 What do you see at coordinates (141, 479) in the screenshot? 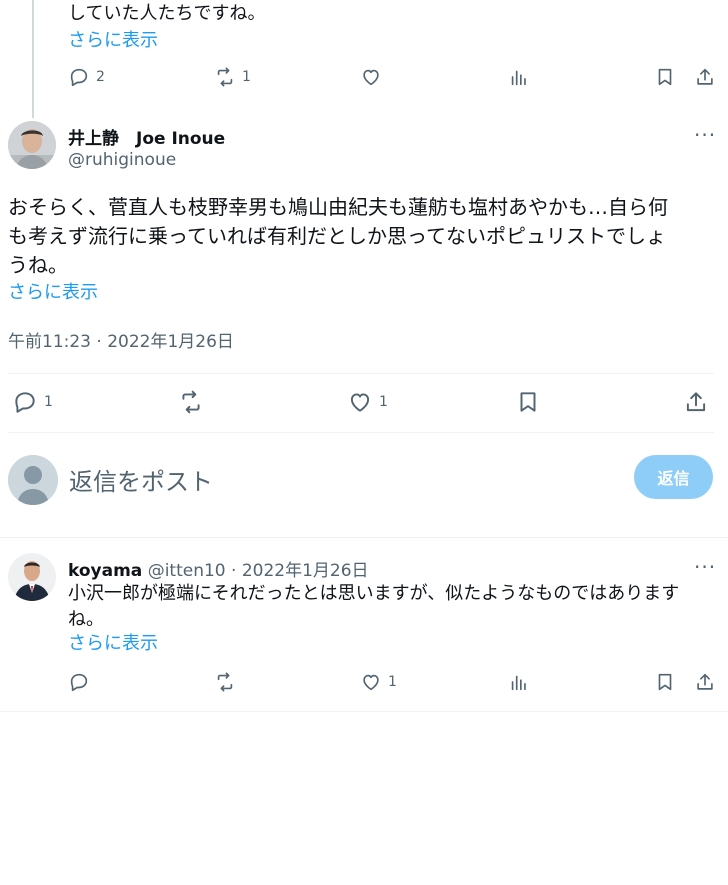
I see `reply-input: 返信をポスト` at bounding box center [141, 479].